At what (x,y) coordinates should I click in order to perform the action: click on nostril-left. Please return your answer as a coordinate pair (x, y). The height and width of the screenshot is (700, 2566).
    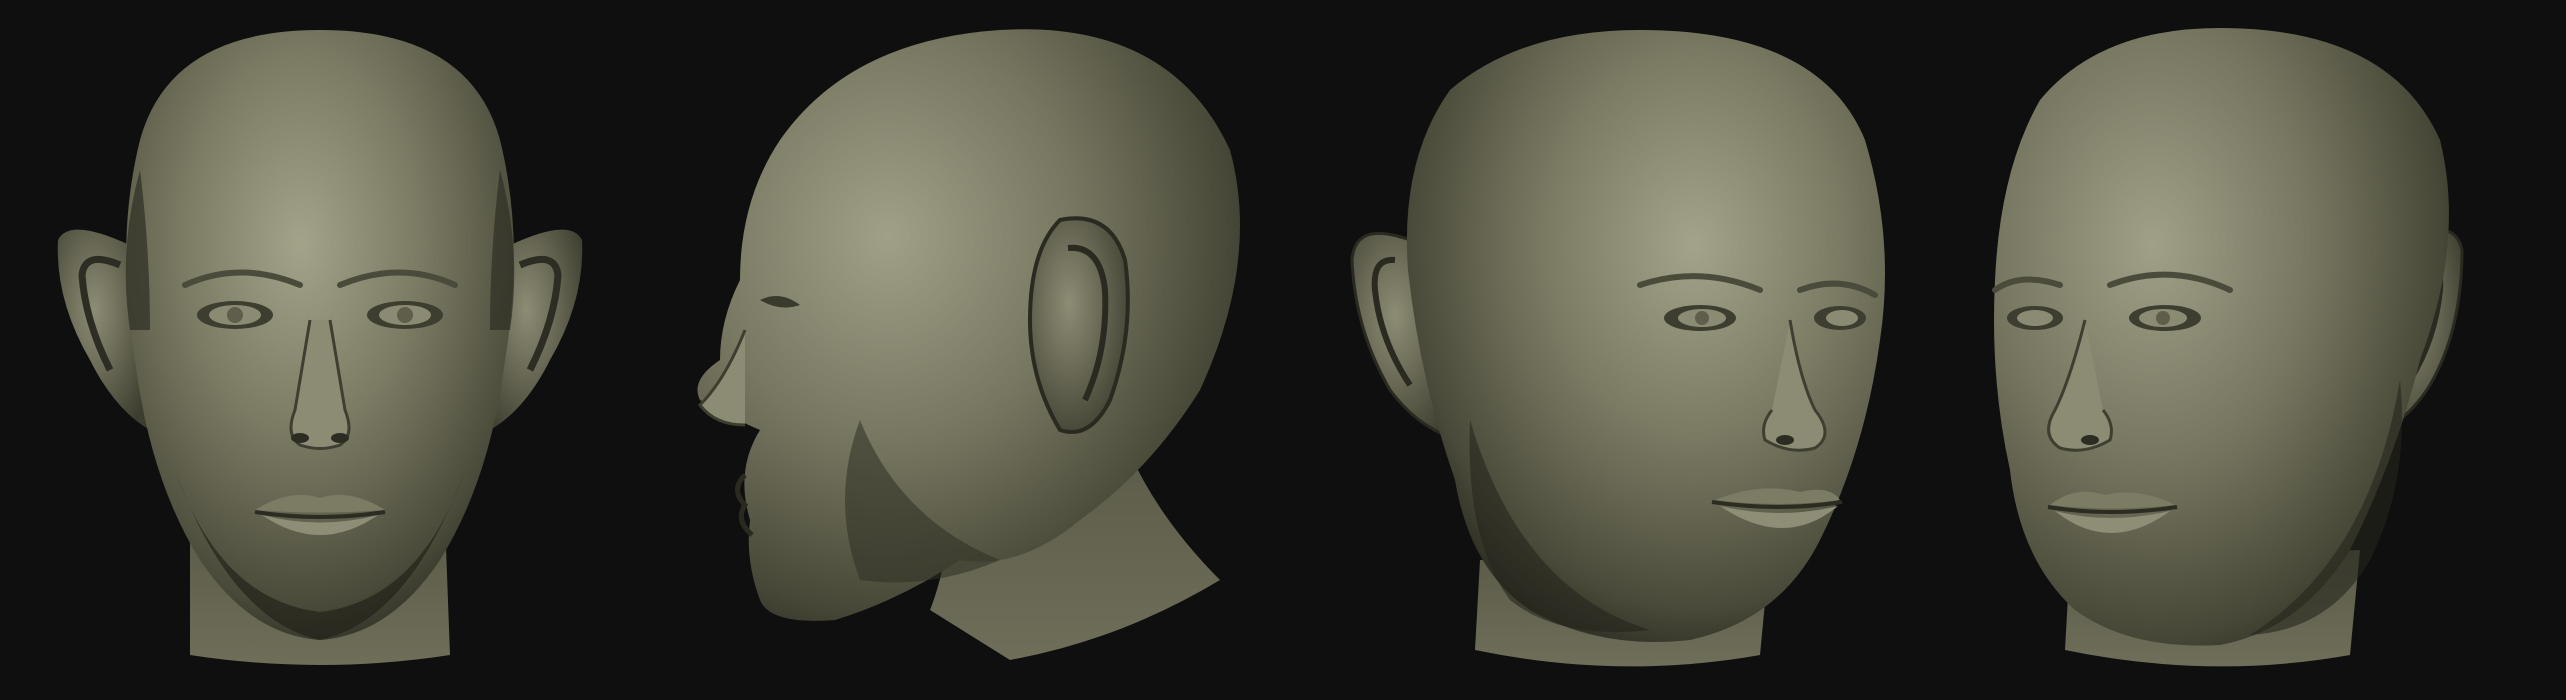
    Looking at the image, I should click on (300, 438).